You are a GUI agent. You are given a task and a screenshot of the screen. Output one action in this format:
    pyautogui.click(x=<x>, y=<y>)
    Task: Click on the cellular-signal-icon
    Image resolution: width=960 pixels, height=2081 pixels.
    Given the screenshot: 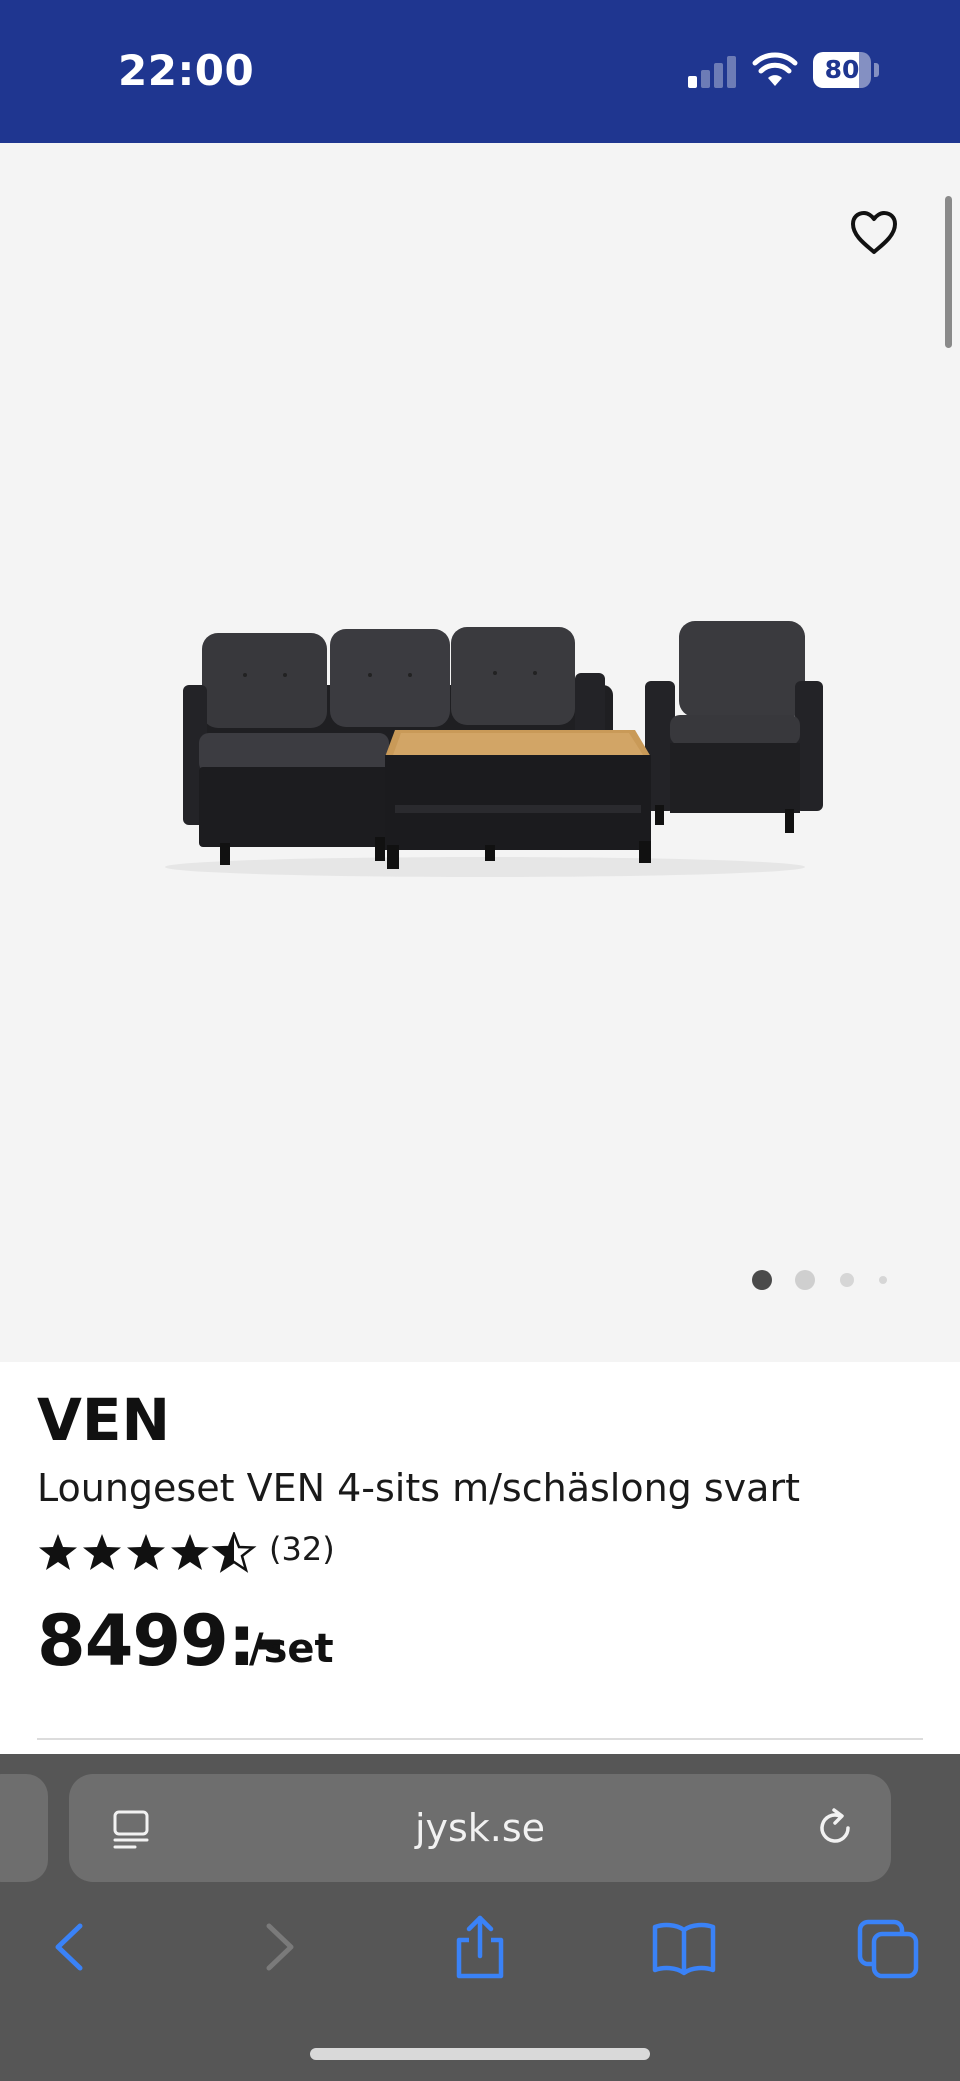 What is the action you would take?
    pyautogui.click(x=713, y=72)
    